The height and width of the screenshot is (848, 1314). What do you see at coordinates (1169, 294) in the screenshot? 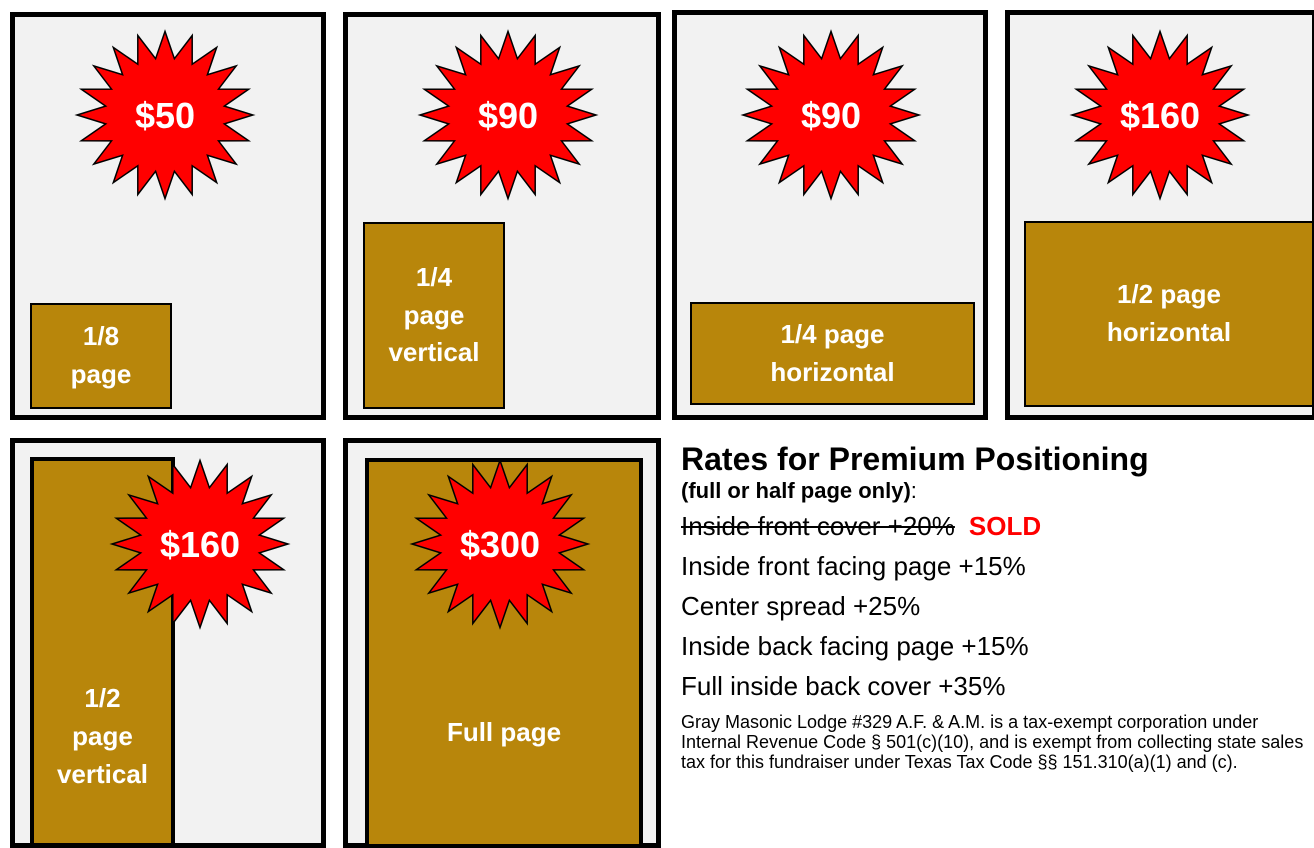
I see `ad-size-label: 1/2 page` at bounding box center [1169, 294].